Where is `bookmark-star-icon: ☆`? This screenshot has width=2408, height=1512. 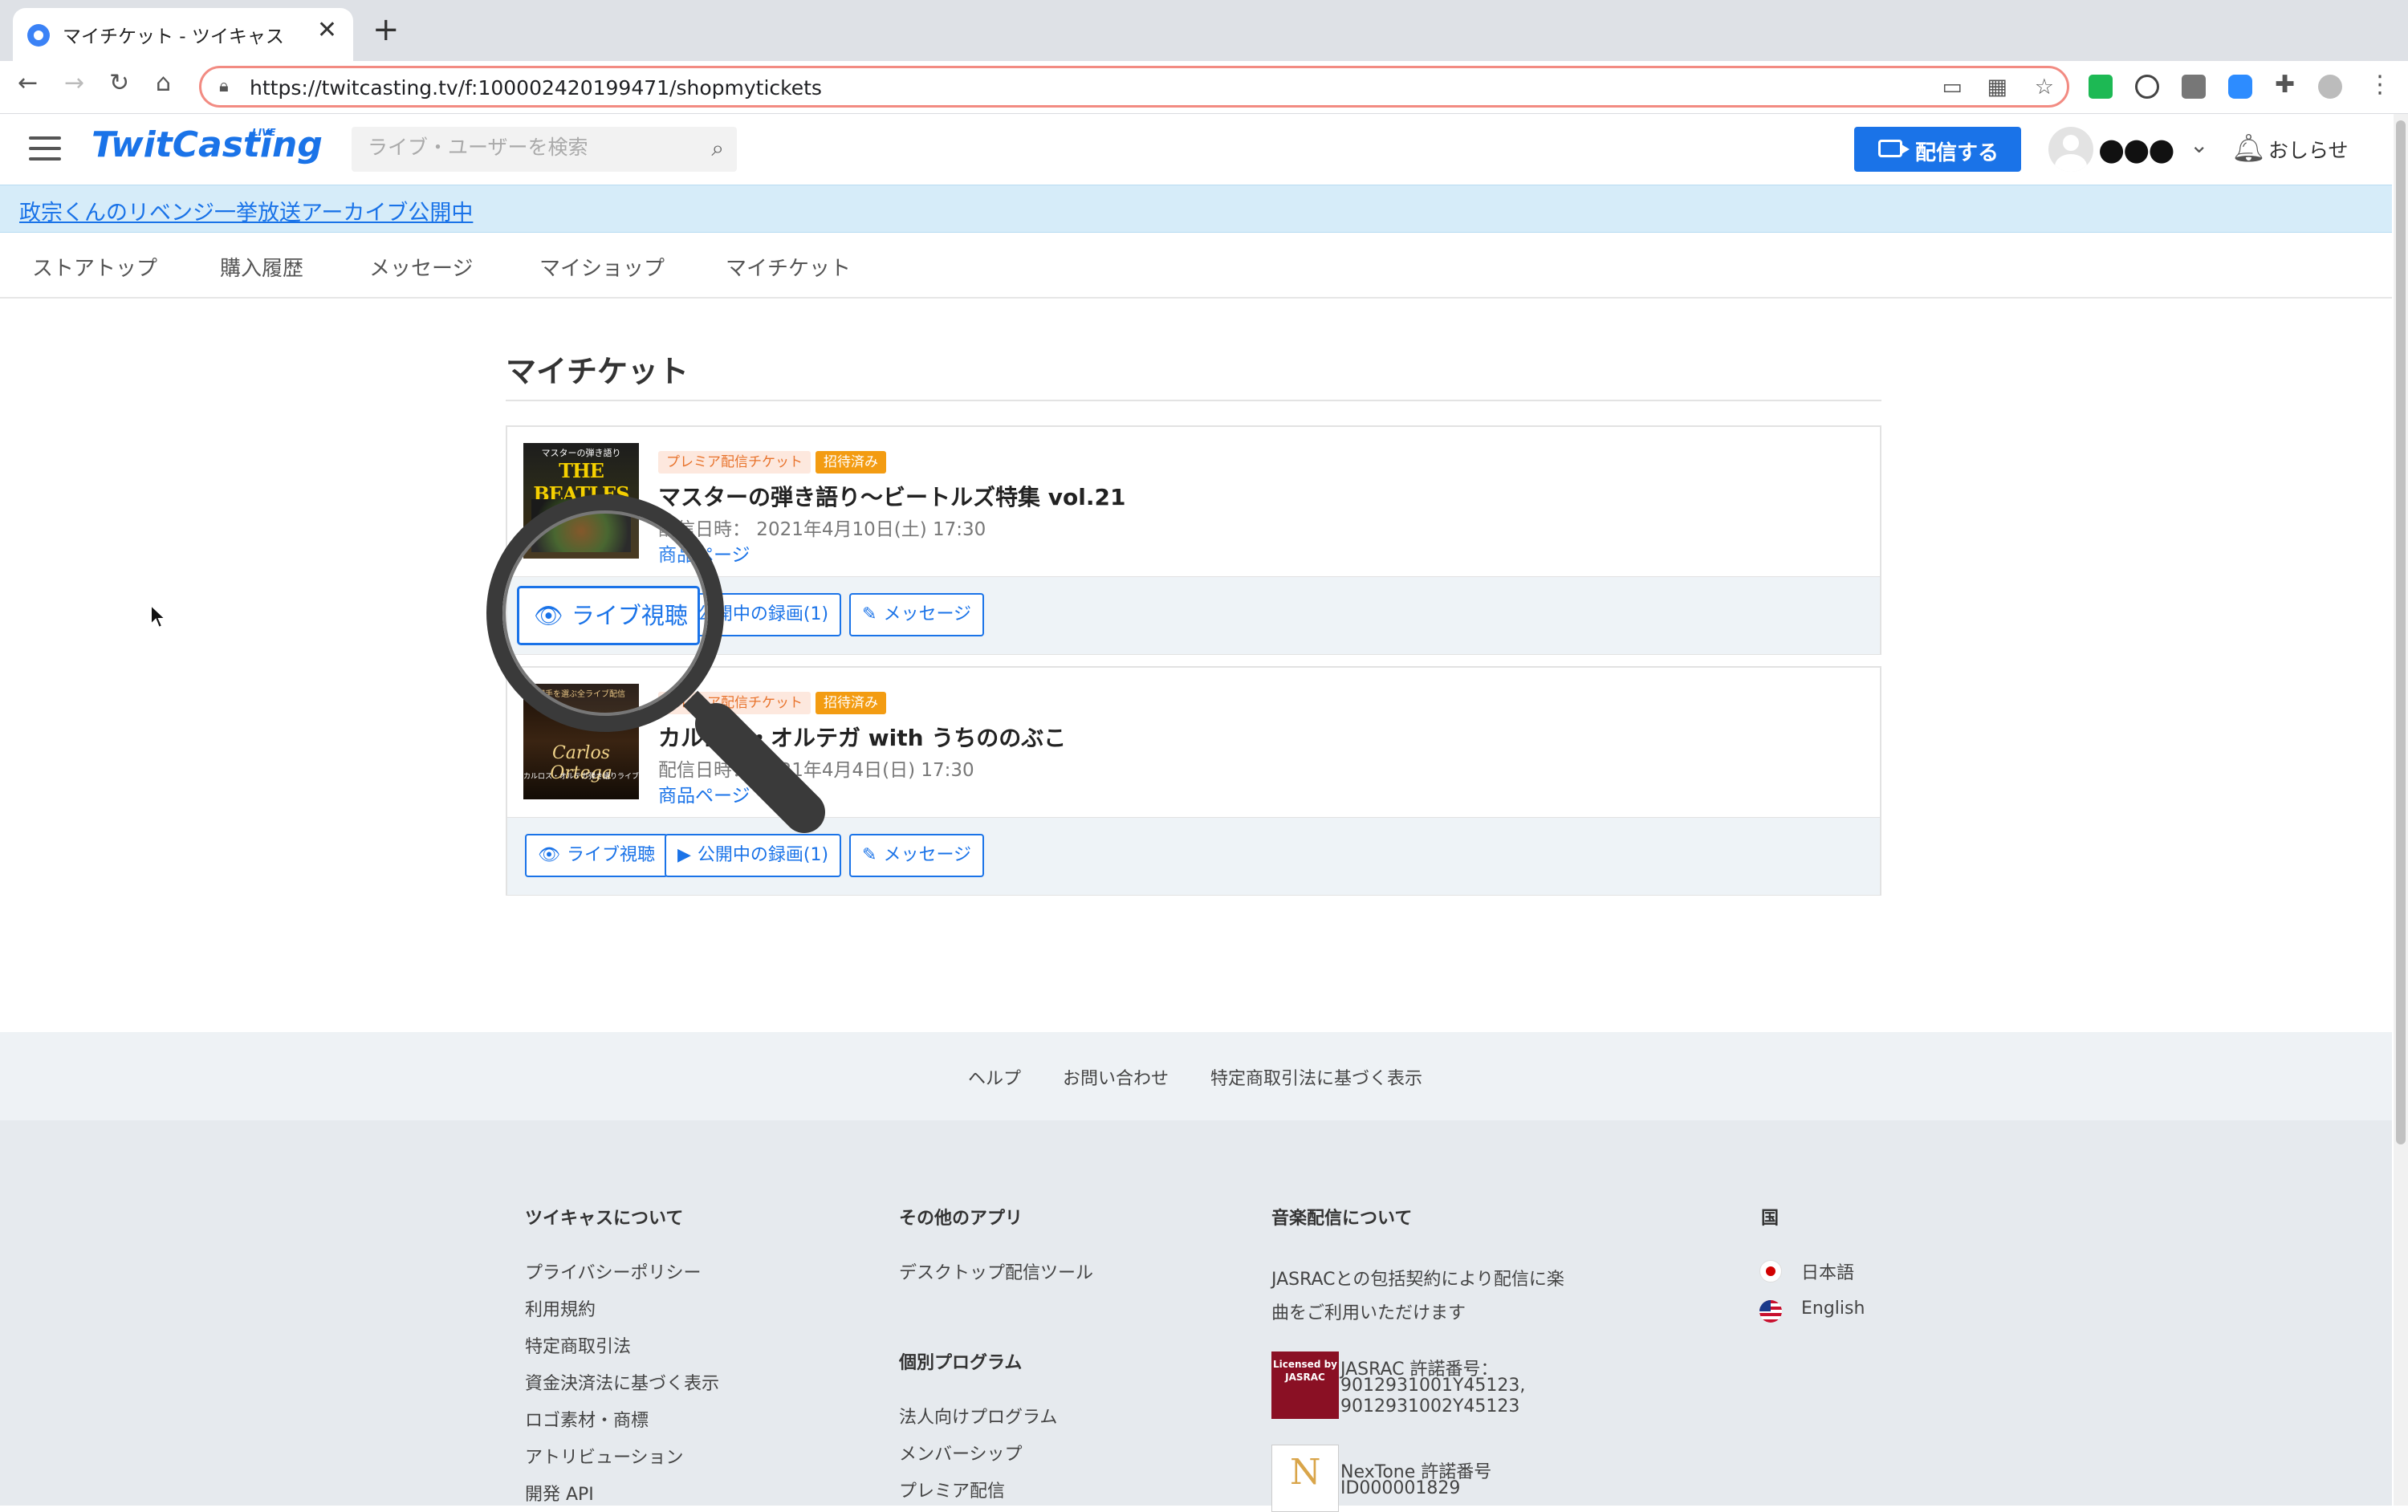
bookmark-star-icon: ☆ is located at coordinates (2044, 88).